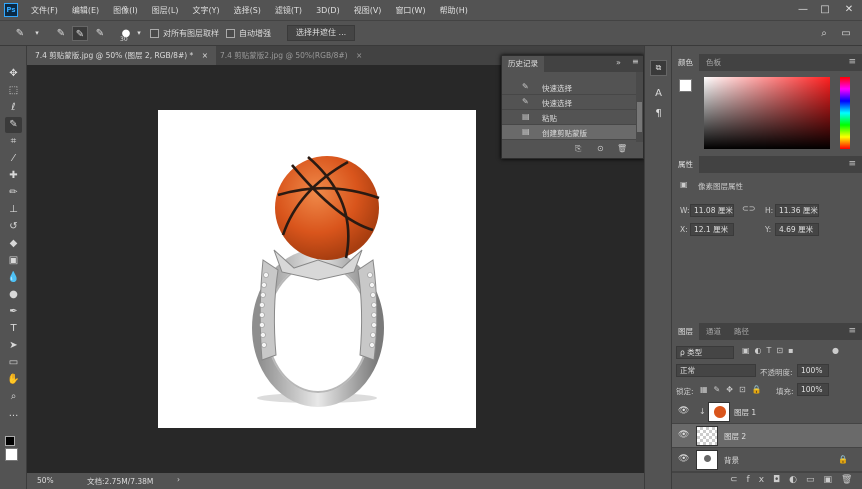  I want to click on tab-layers: 图层, so click(685, 331).